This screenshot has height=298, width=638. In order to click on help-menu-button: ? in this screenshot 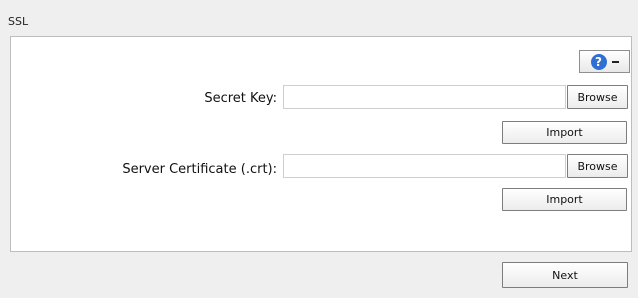, I will do `click(604, 61)`.